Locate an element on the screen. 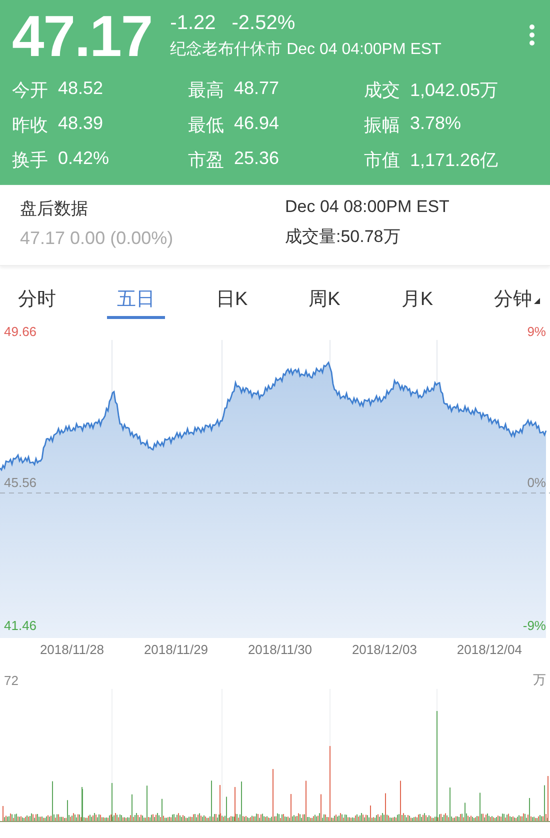 Image resolution: width=550 pixels, height=838 pixels. period-tab: 日K is located at coordinates (232, 301).